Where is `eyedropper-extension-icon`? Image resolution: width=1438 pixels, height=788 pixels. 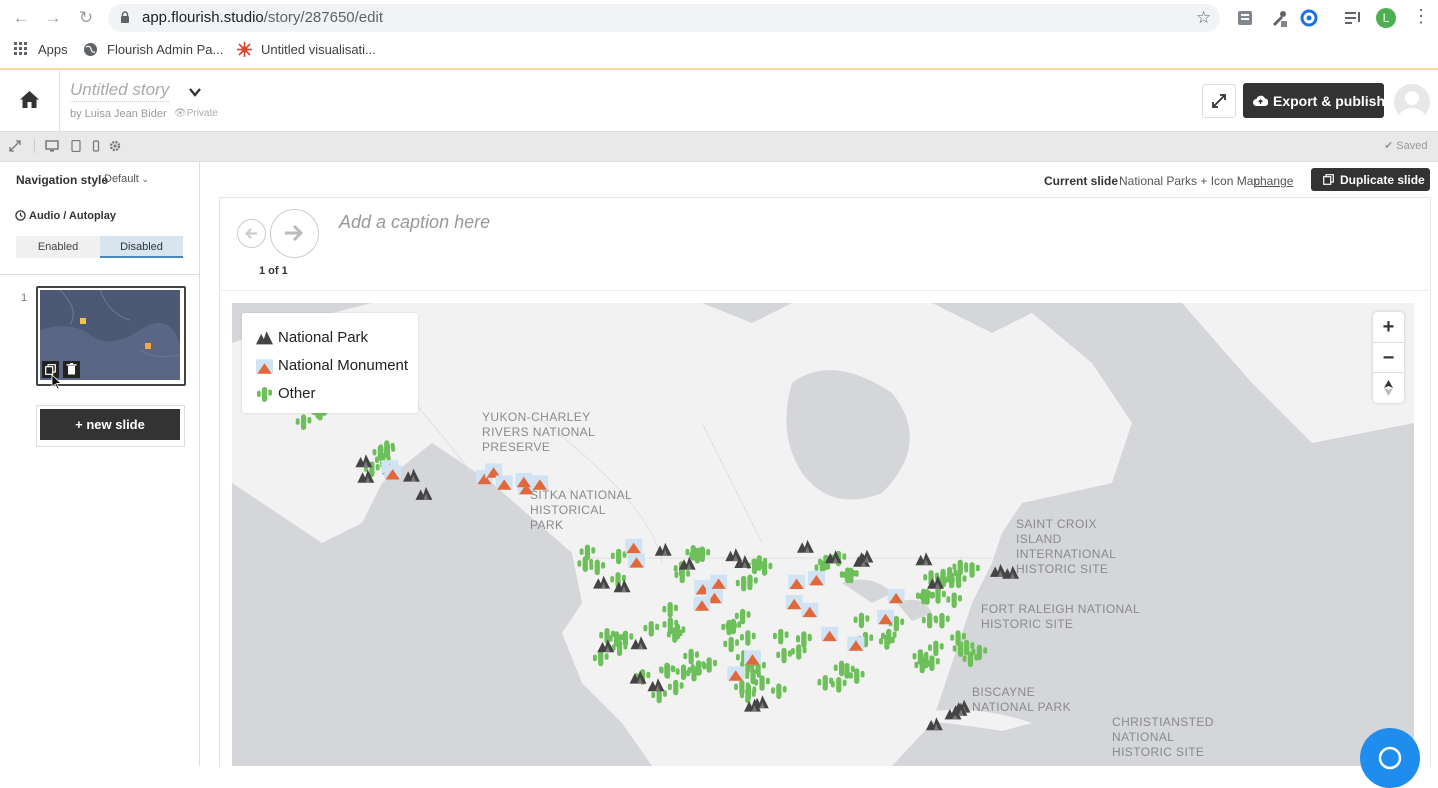
eyedropper-extension-icon is located at coordinates (1279, 18).